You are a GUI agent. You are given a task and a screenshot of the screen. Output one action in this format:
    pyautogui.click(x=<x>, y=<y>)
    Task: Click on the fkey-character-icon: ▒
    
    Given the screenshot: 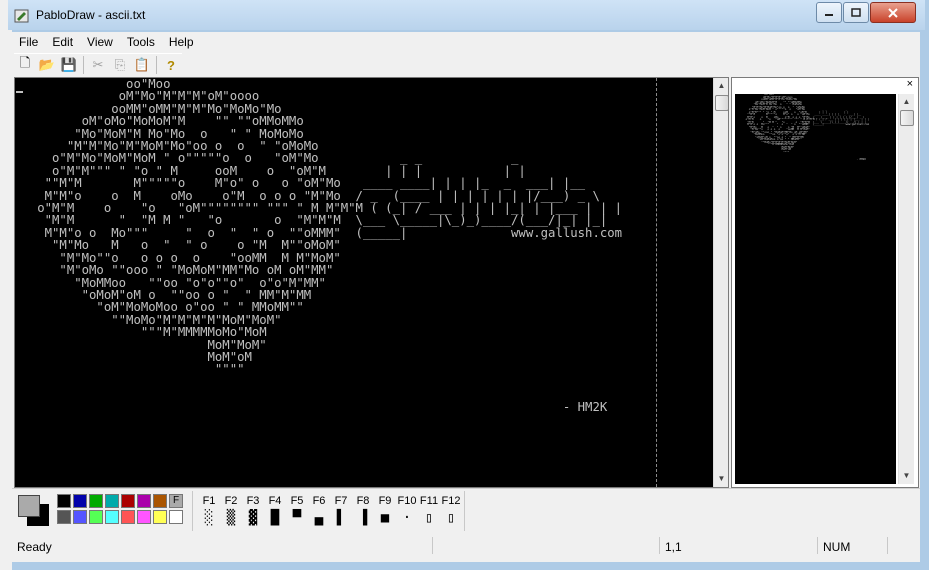 What is the action you would take?
    pyautogui.click(x=231, y=518)
    